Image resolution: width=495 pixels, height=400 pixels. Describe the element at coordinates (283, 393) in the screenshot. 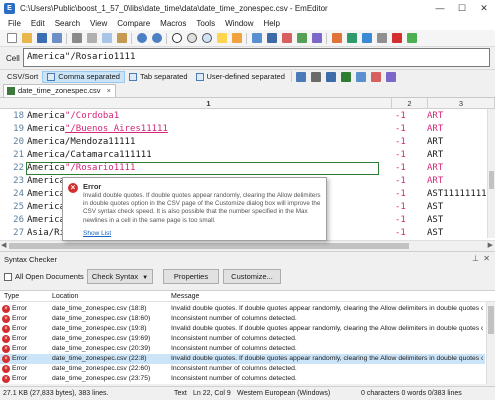

I see `status-encoding: Western European (Windows)` at that location.